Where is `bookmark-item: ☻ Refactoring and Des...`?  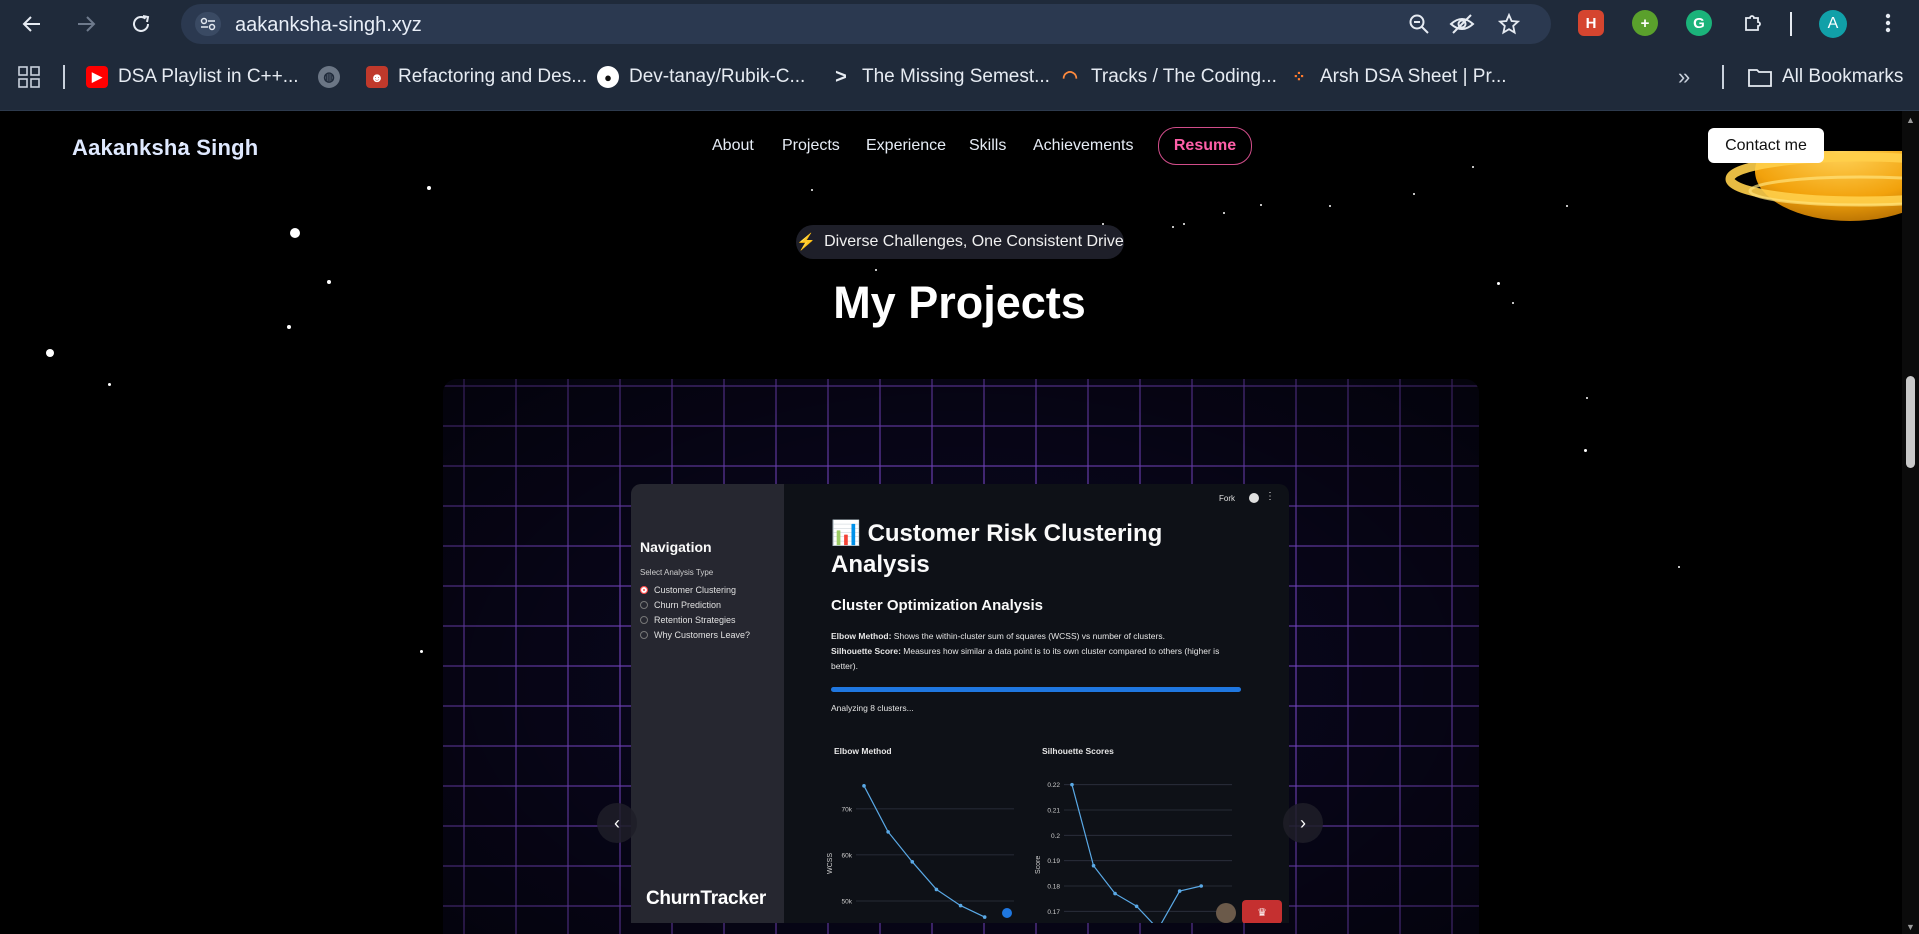 bookmark-item: ☻ Refactoring and Des... is located at coordinates (476, 77).